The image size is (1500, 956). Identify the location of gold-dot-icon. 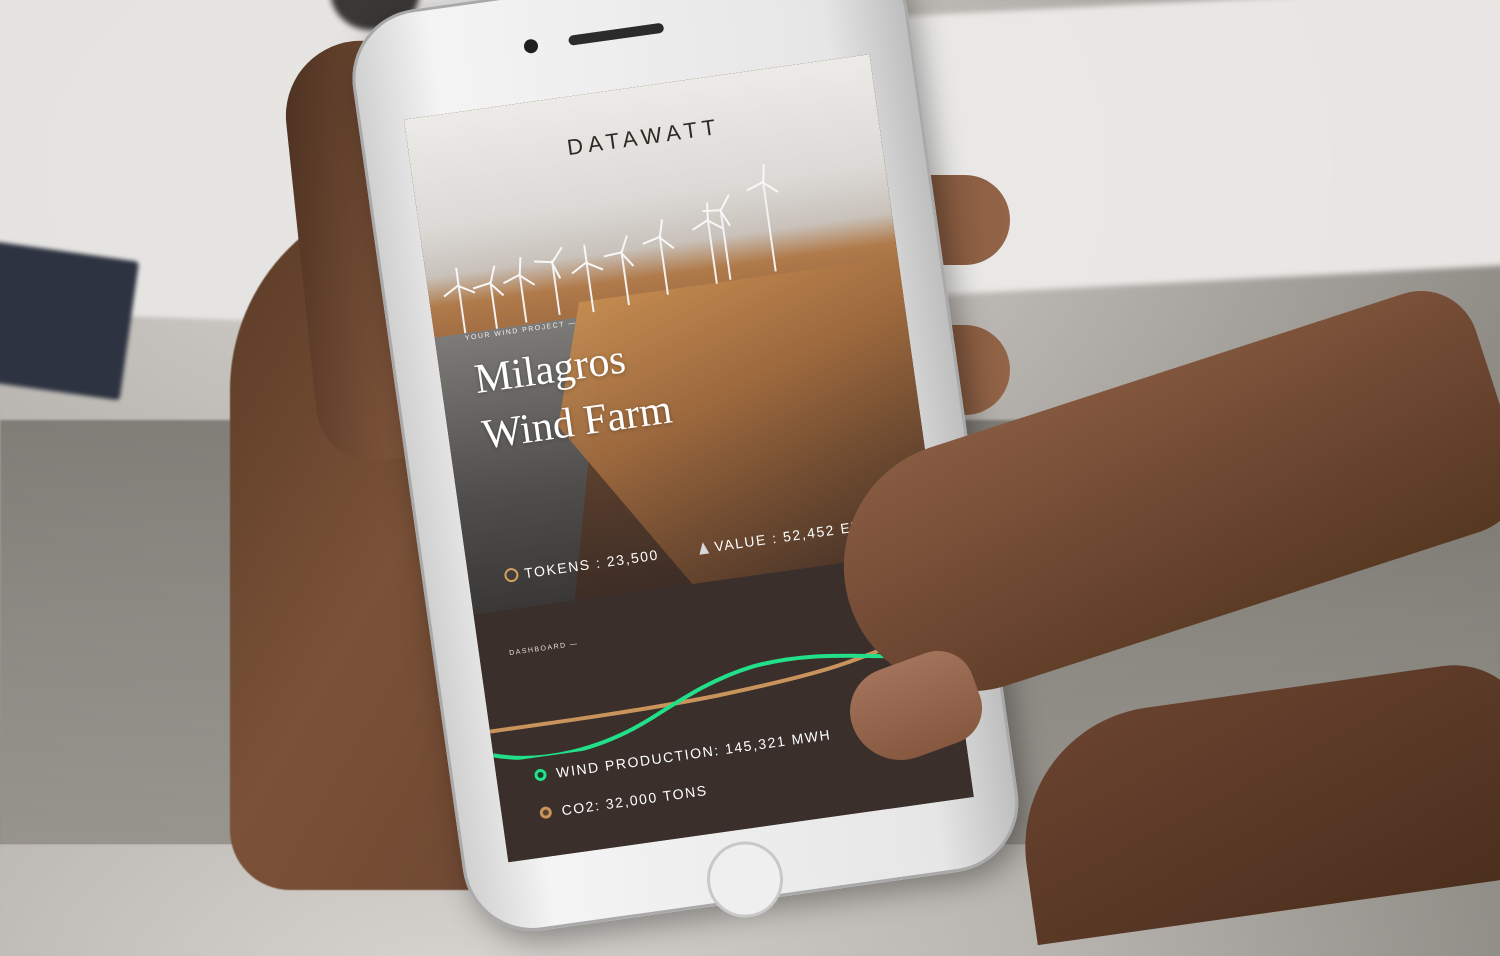
(546, 812).